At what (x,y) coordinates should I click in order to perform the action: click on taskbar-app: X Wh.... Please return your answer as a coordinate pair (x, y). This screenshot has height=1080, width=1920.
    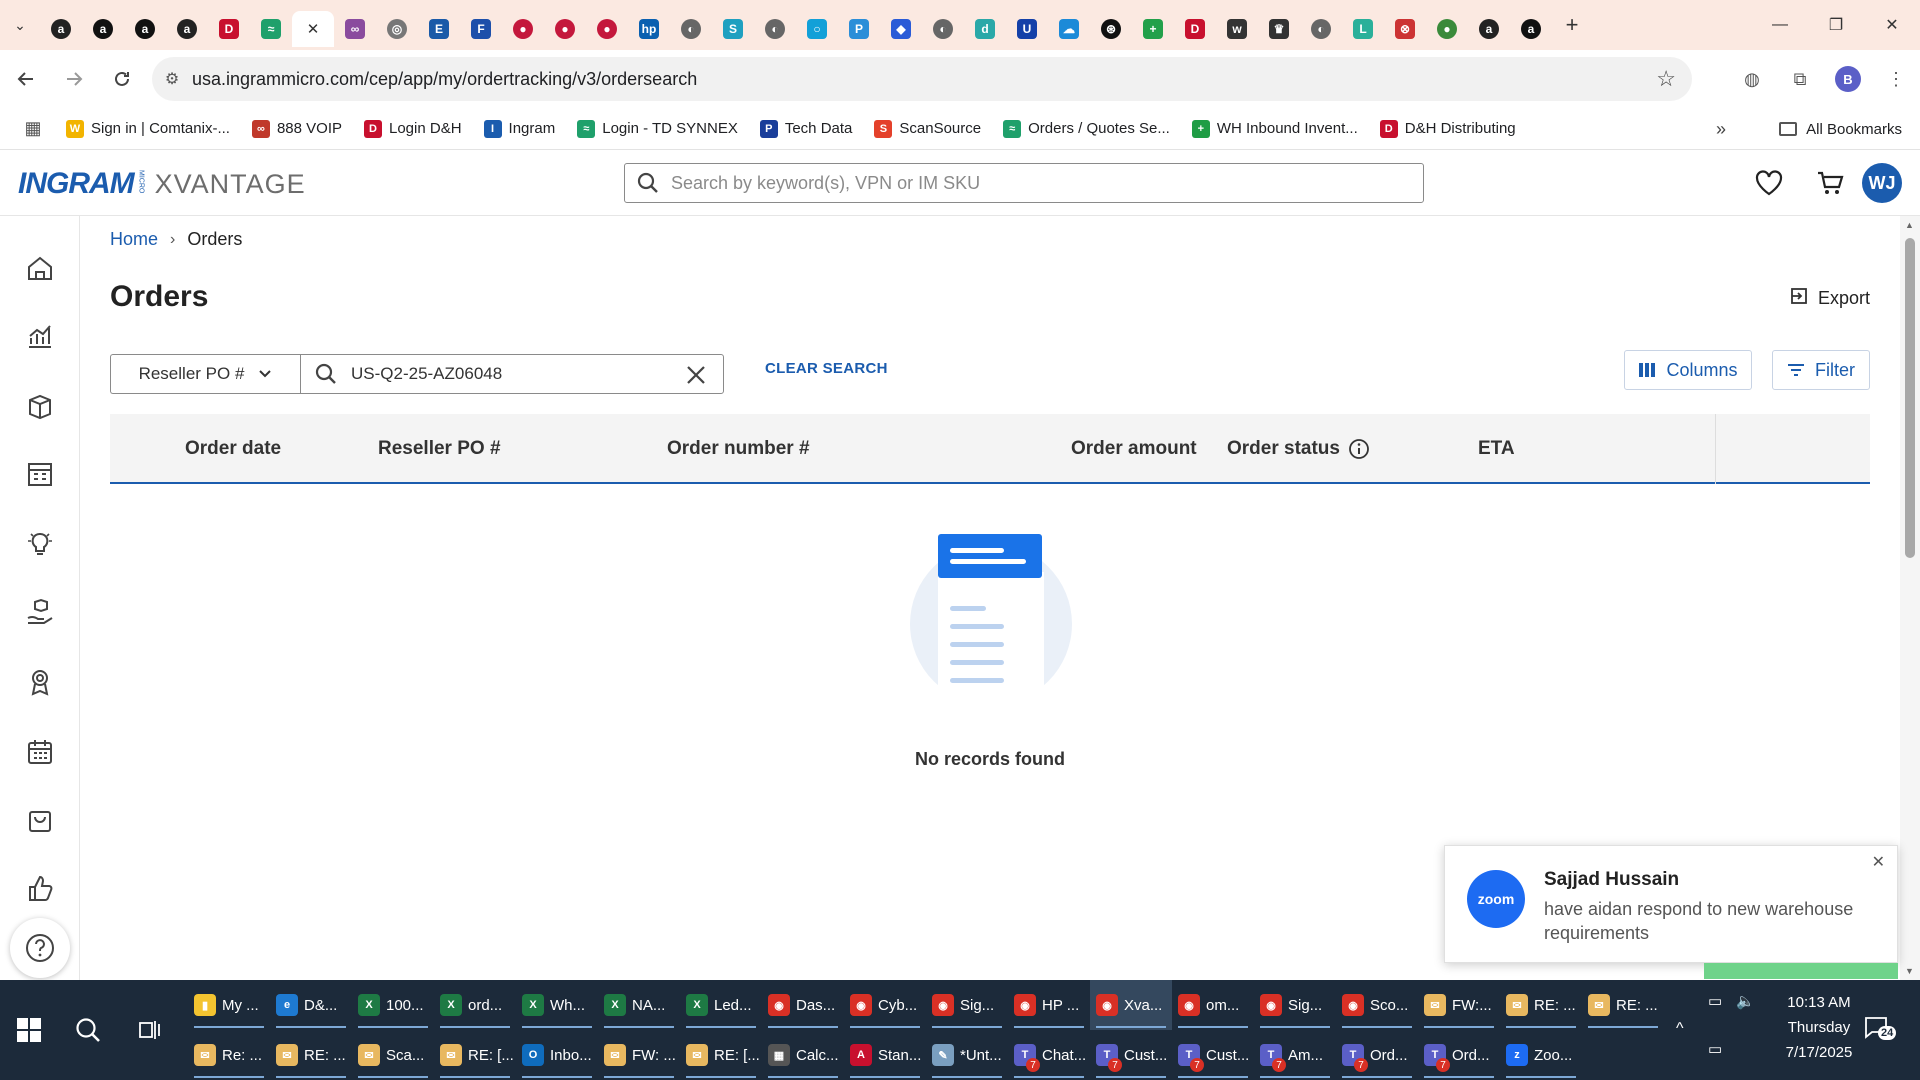
    Looking at the image, I should click on (557, 1005).